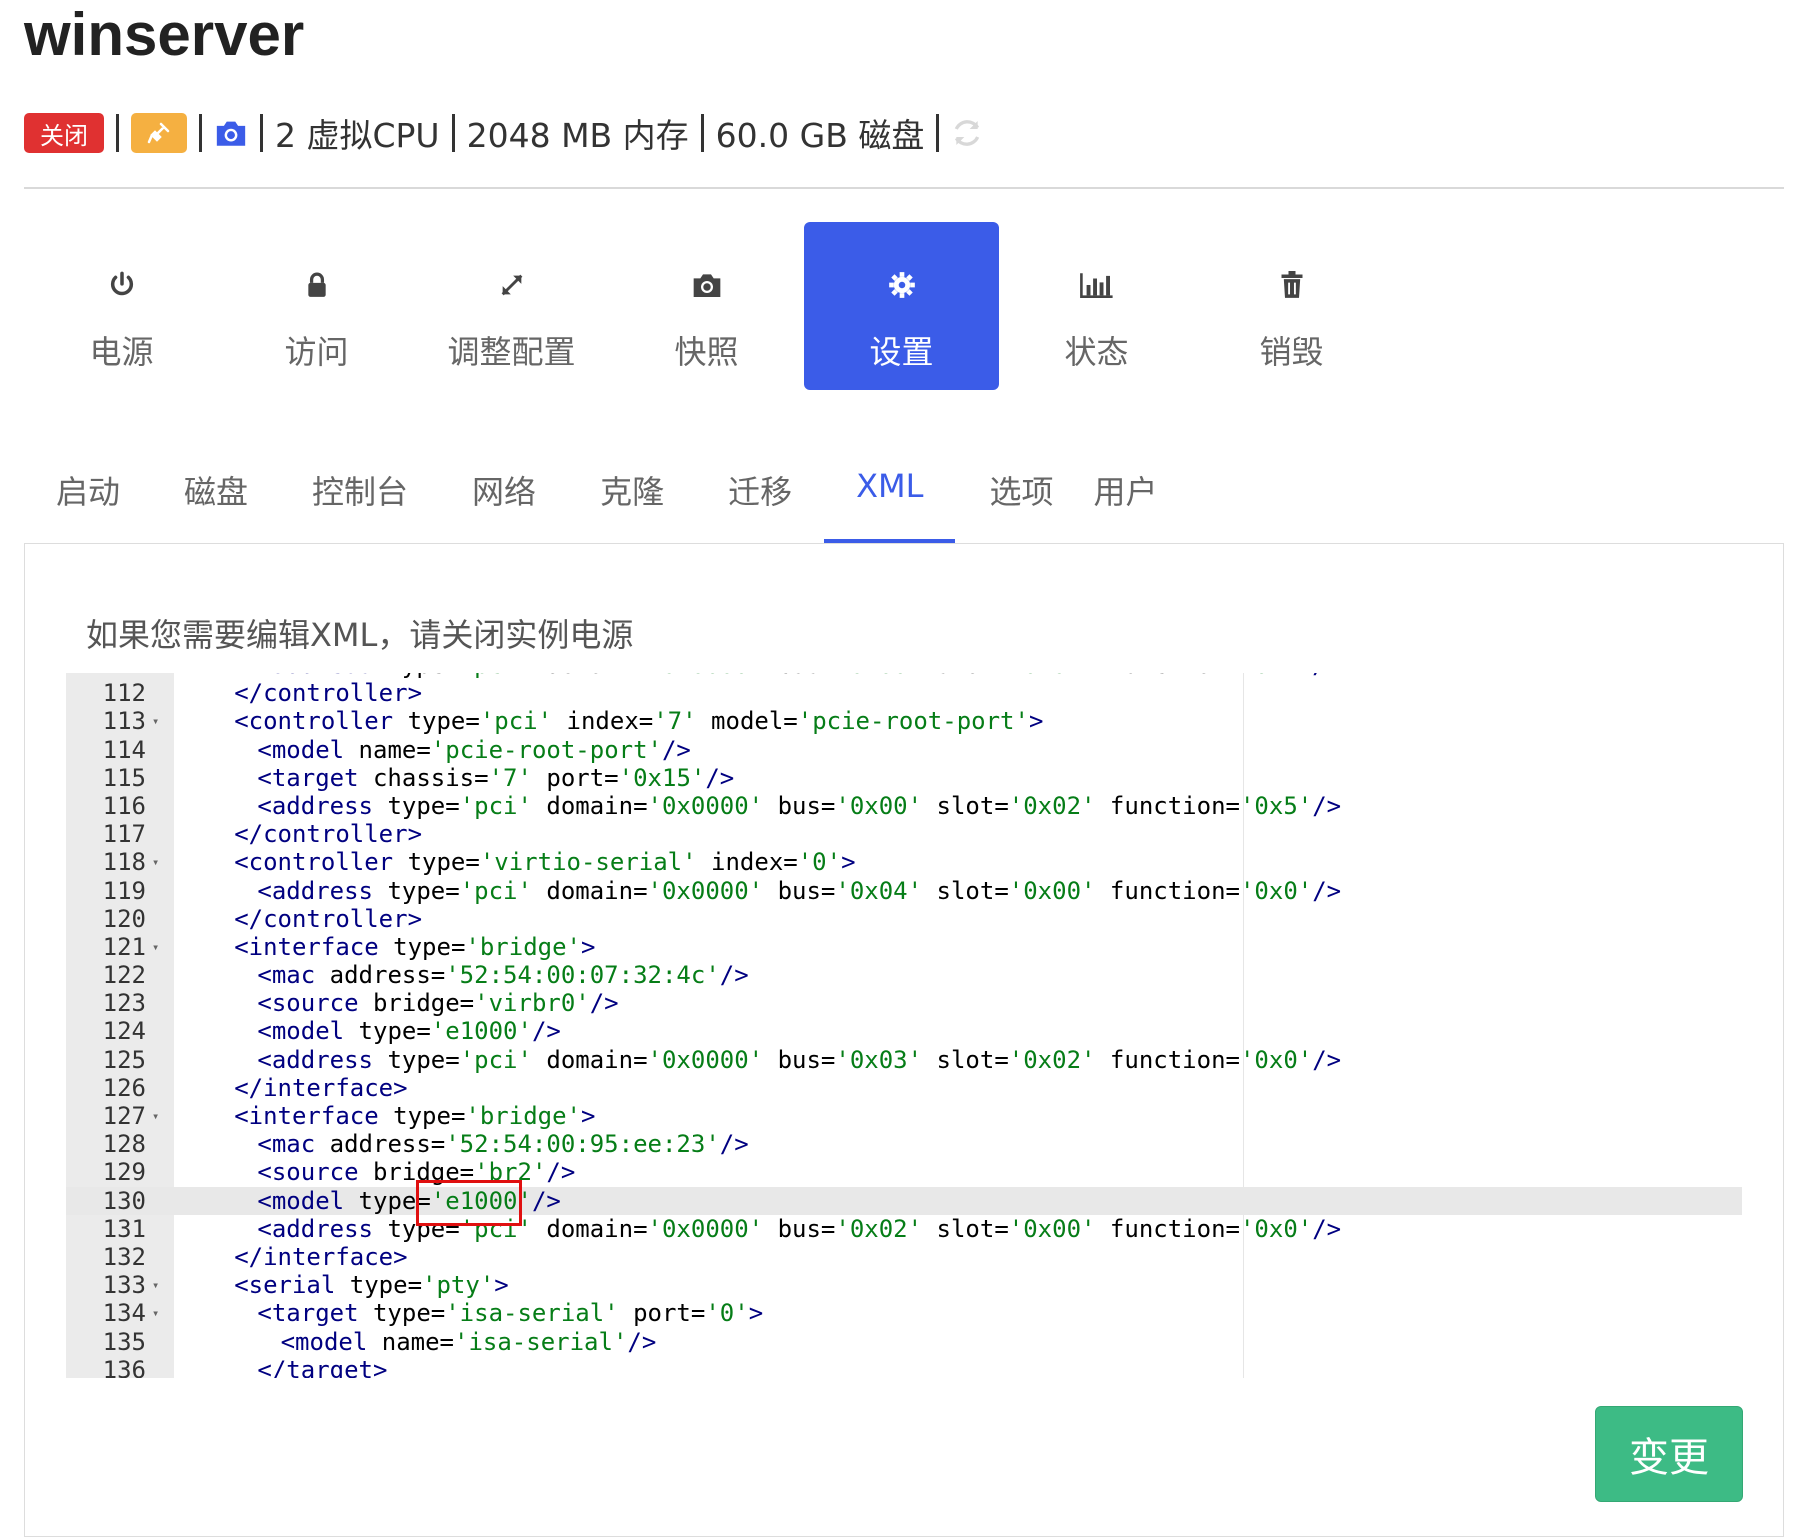  What do you see at coordinates (231, 133) in the screenshot?
I see `snapshot-camera-icon` at bounding box center [231, 133].